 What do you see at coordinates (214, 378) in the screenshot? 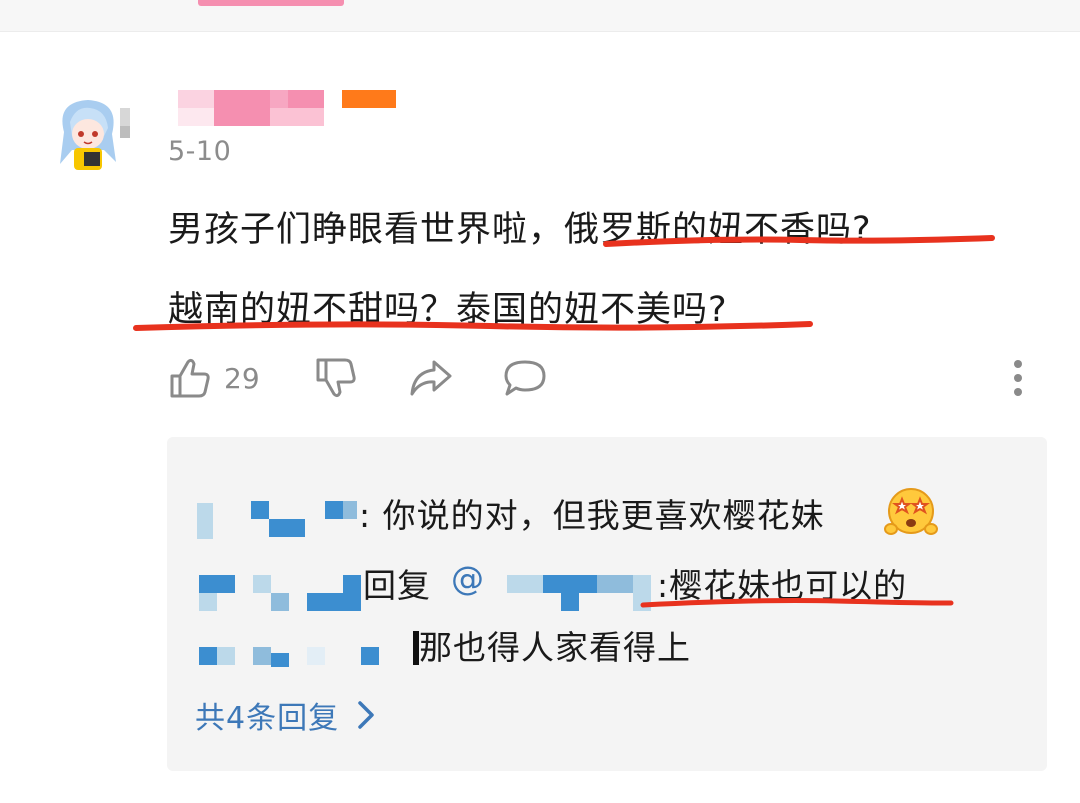
I see `like-button: 29` at bounding box center [214, 378].